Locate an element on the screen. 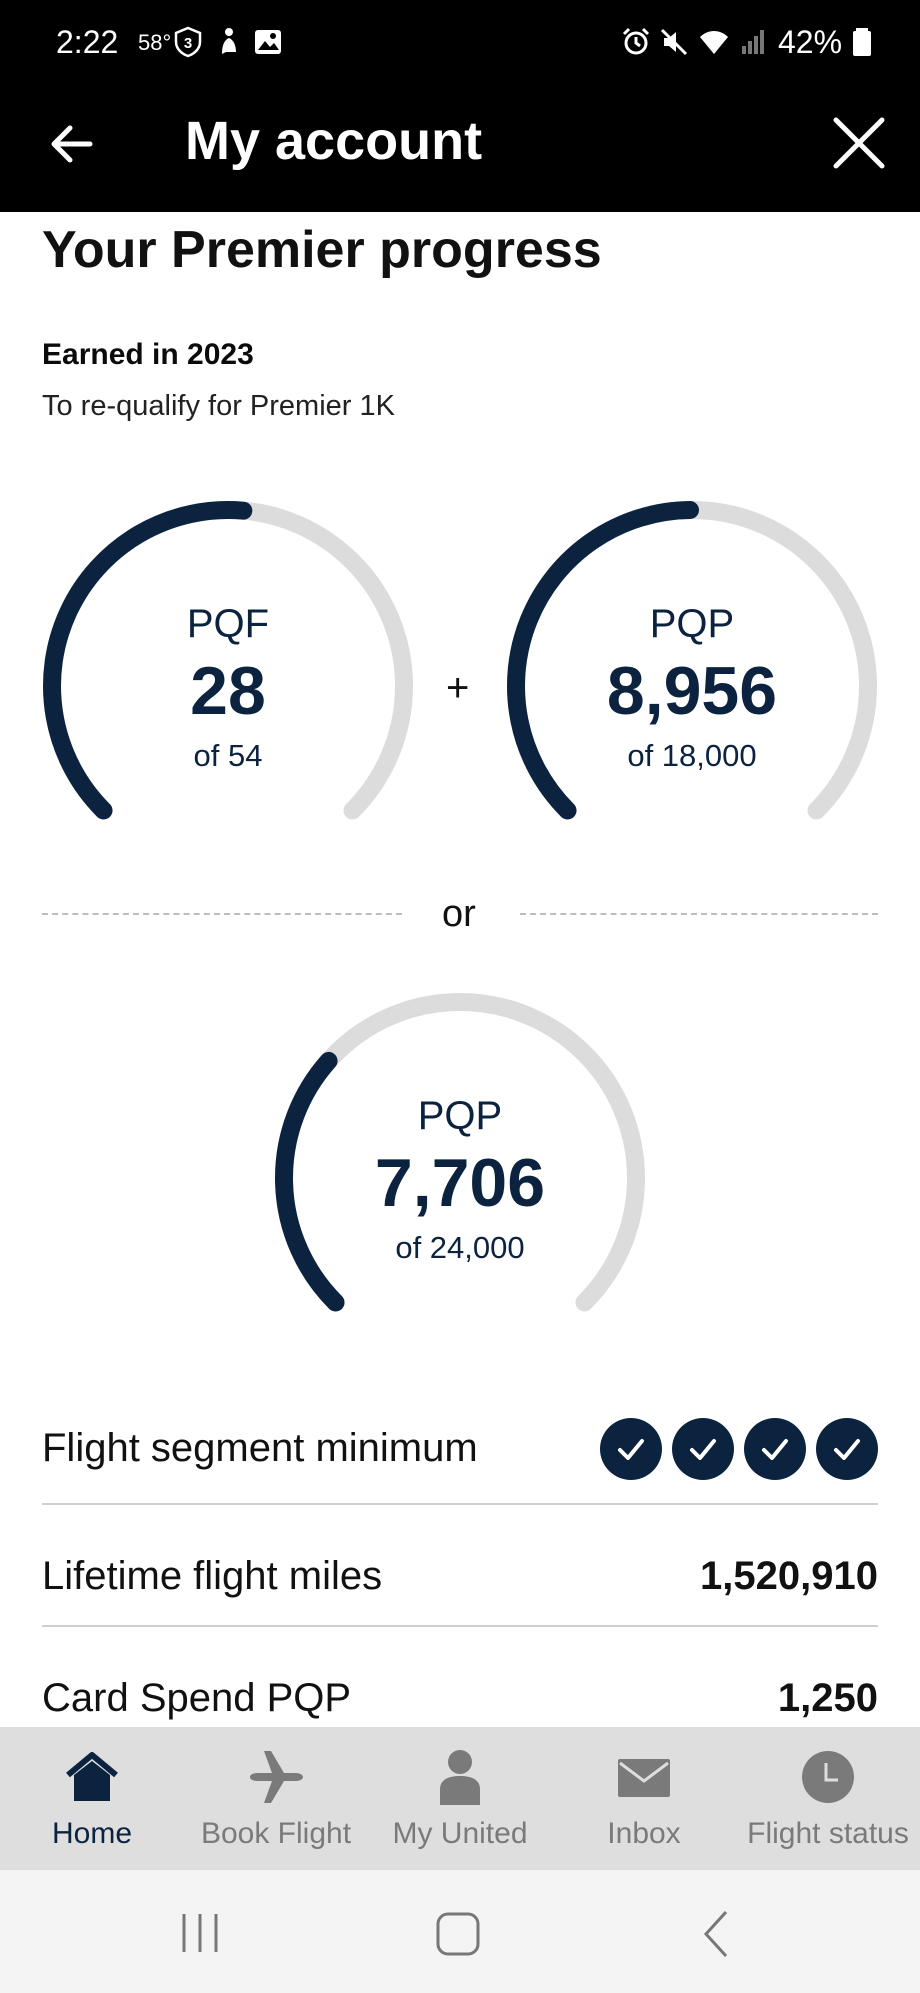 This screenshot has width=920, height=1993. pqf-gauge: PQF 28 of 54 is located at coordinates (228, 670).